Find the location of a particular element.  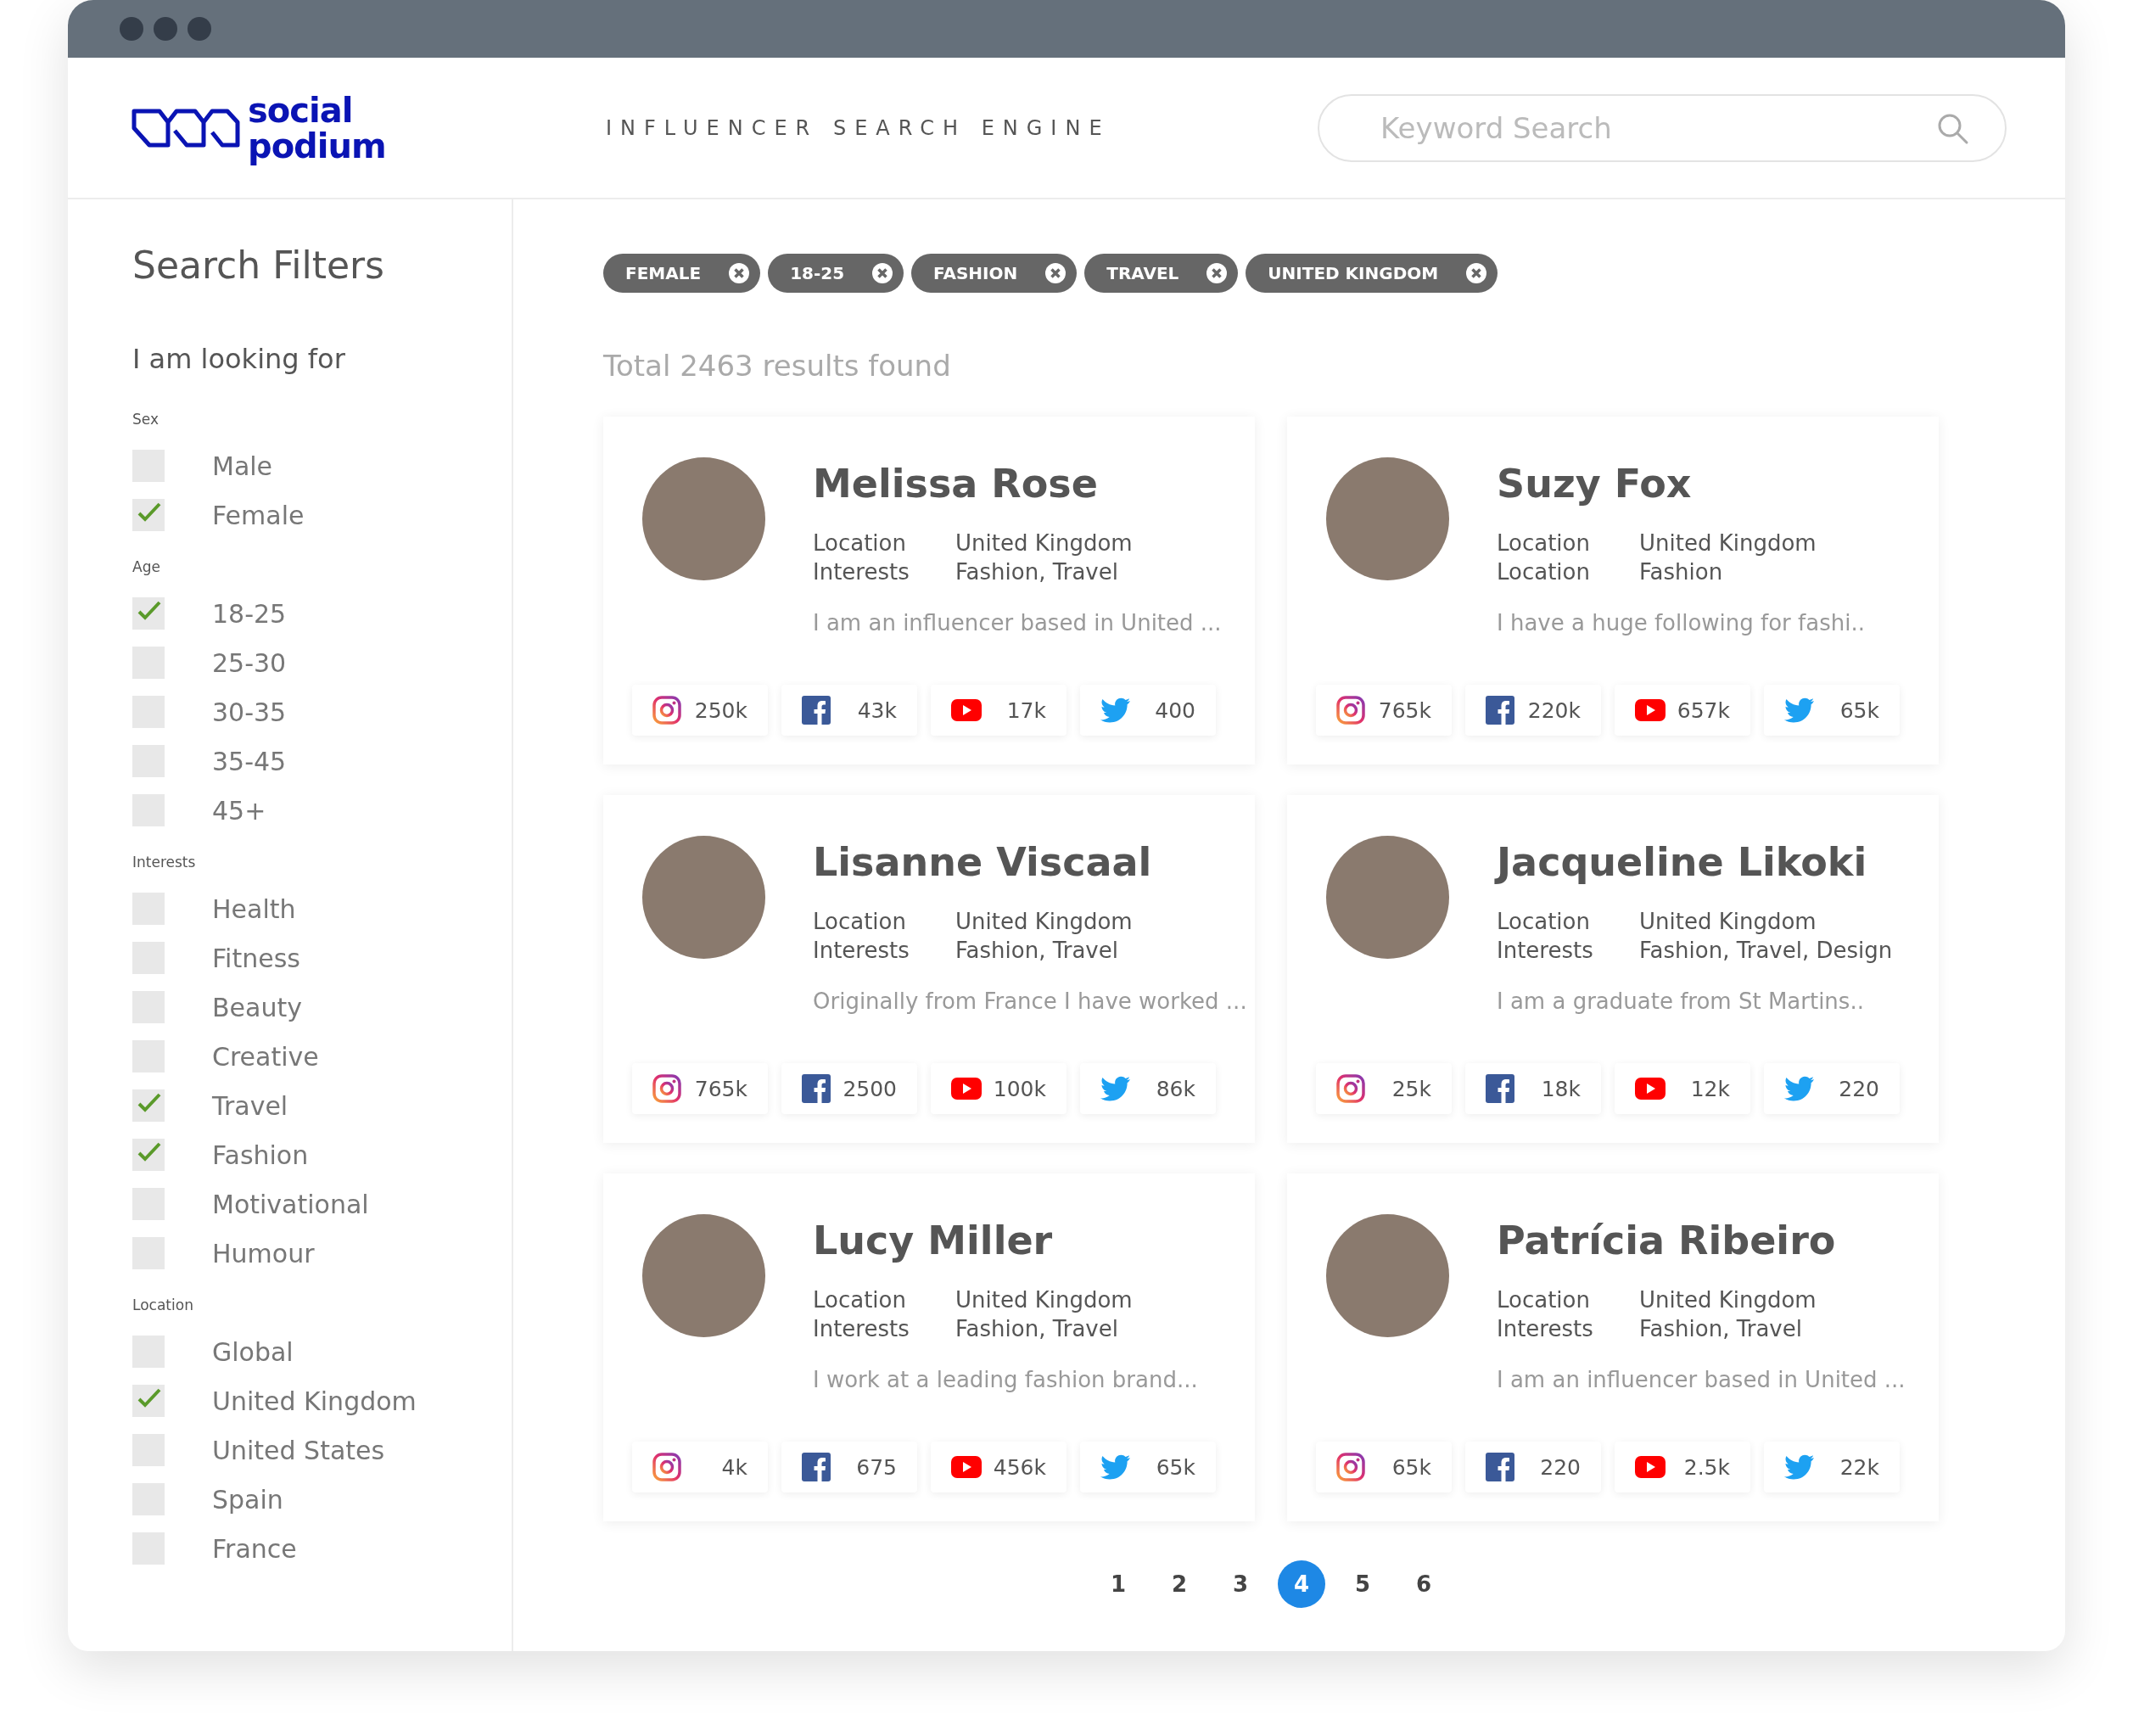

influencer-name: Lisanne Viscaal is located at coordinates (983, 862).